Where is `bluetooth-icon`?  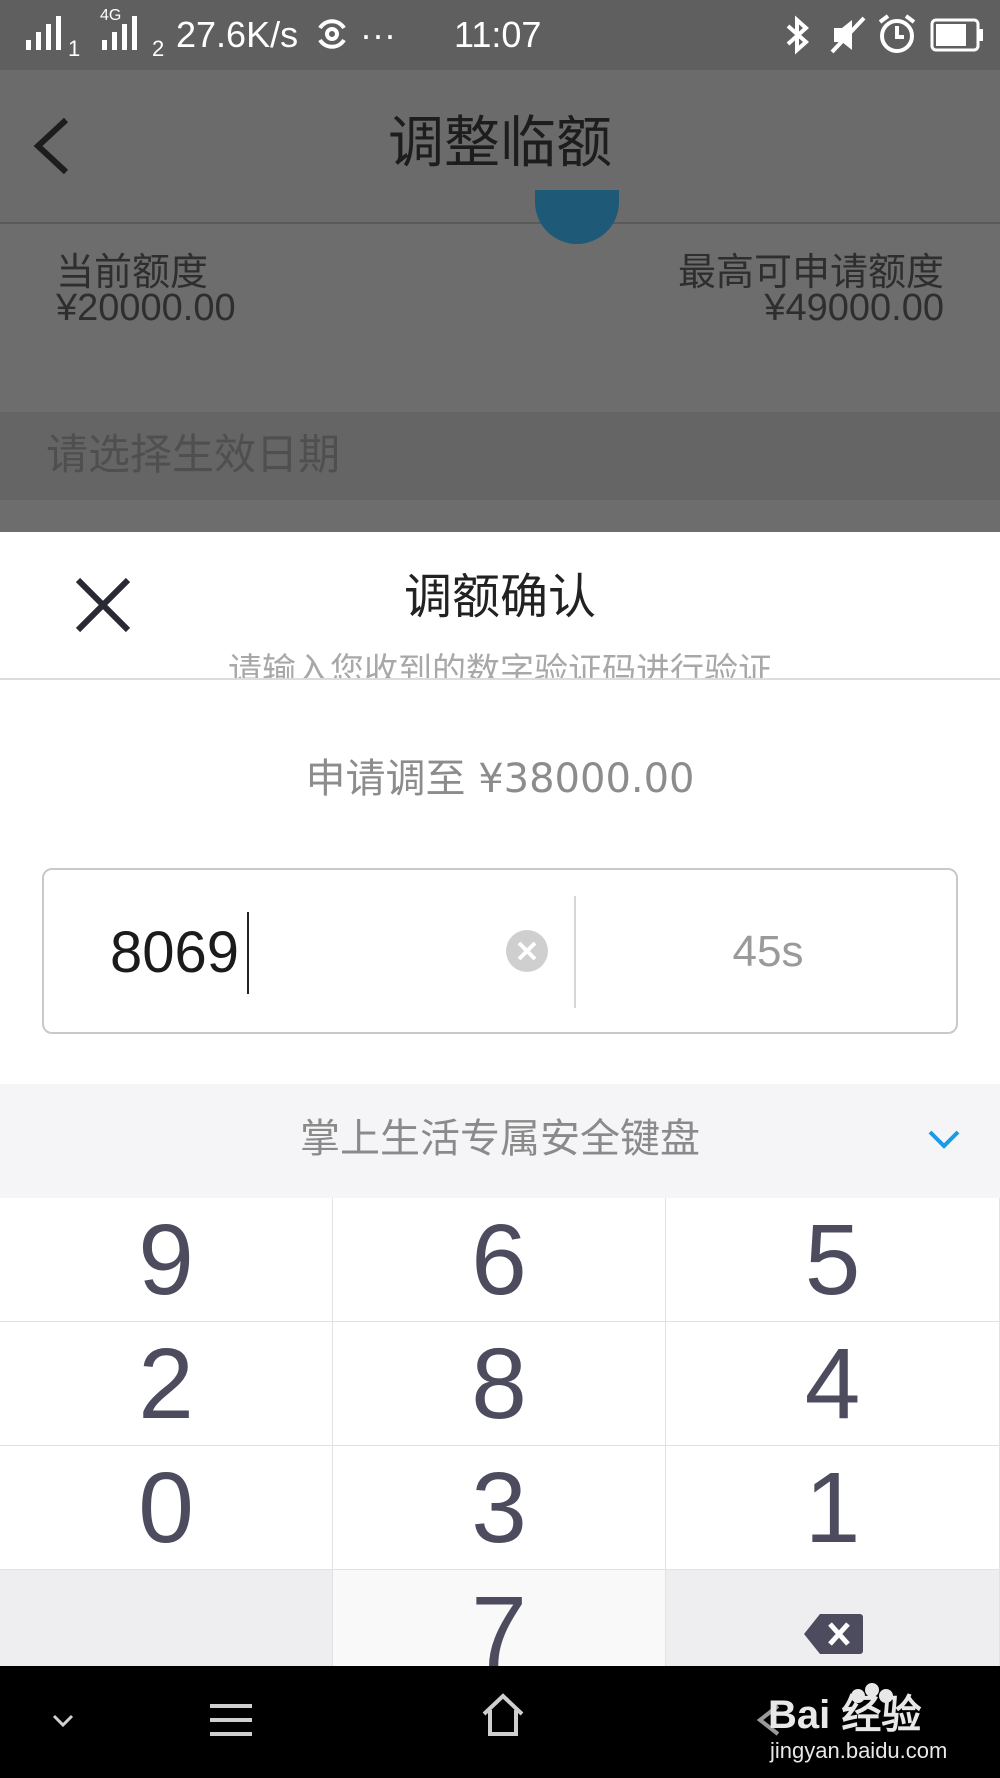 bluetooth-icon is located at coordinates (798, 35).